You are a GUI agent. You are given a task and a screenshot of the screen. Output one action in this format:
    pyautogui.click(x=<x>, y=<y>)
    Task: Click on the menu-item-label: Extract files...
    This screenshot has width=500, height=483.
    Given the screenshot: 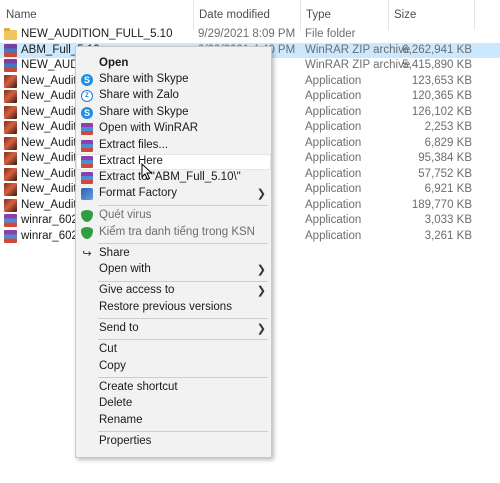 What is the action you would take?
    pyautogui.click(x=134, y=145)
    